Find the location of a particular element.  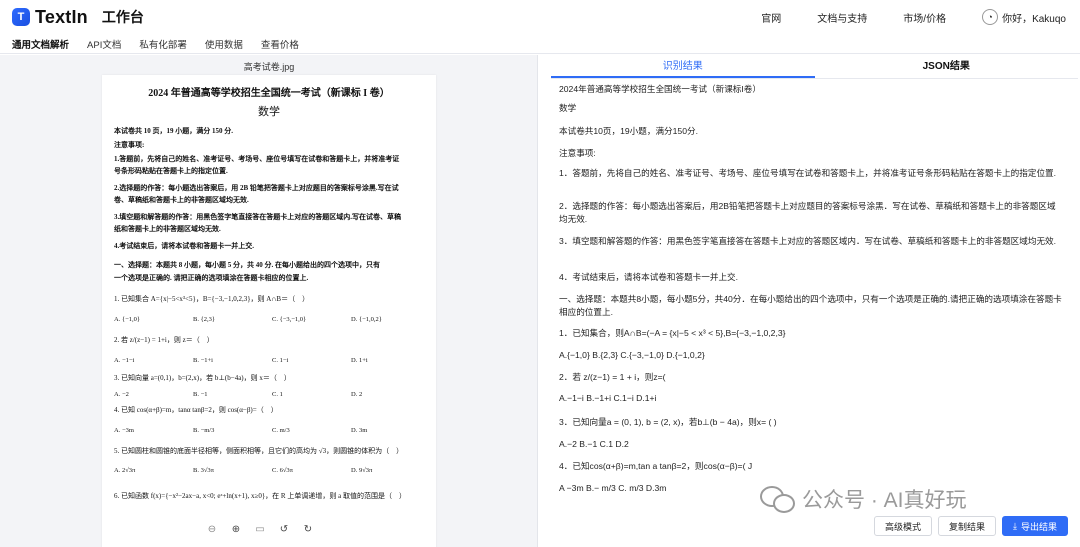

doc-option: D. 3m is located at coordinates (359, 430).